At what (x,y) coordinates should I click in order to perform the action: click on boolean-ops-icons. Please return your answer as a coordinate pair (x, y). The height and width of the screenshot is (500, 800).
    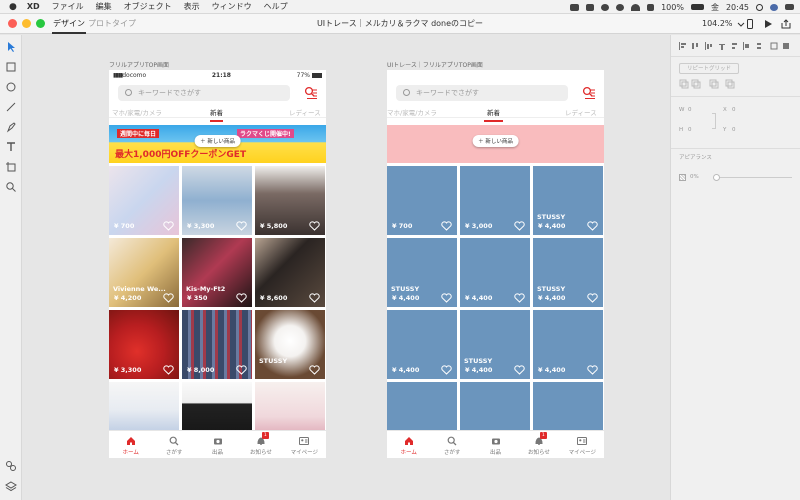
    Looking at the image, I should click on (709, 84).